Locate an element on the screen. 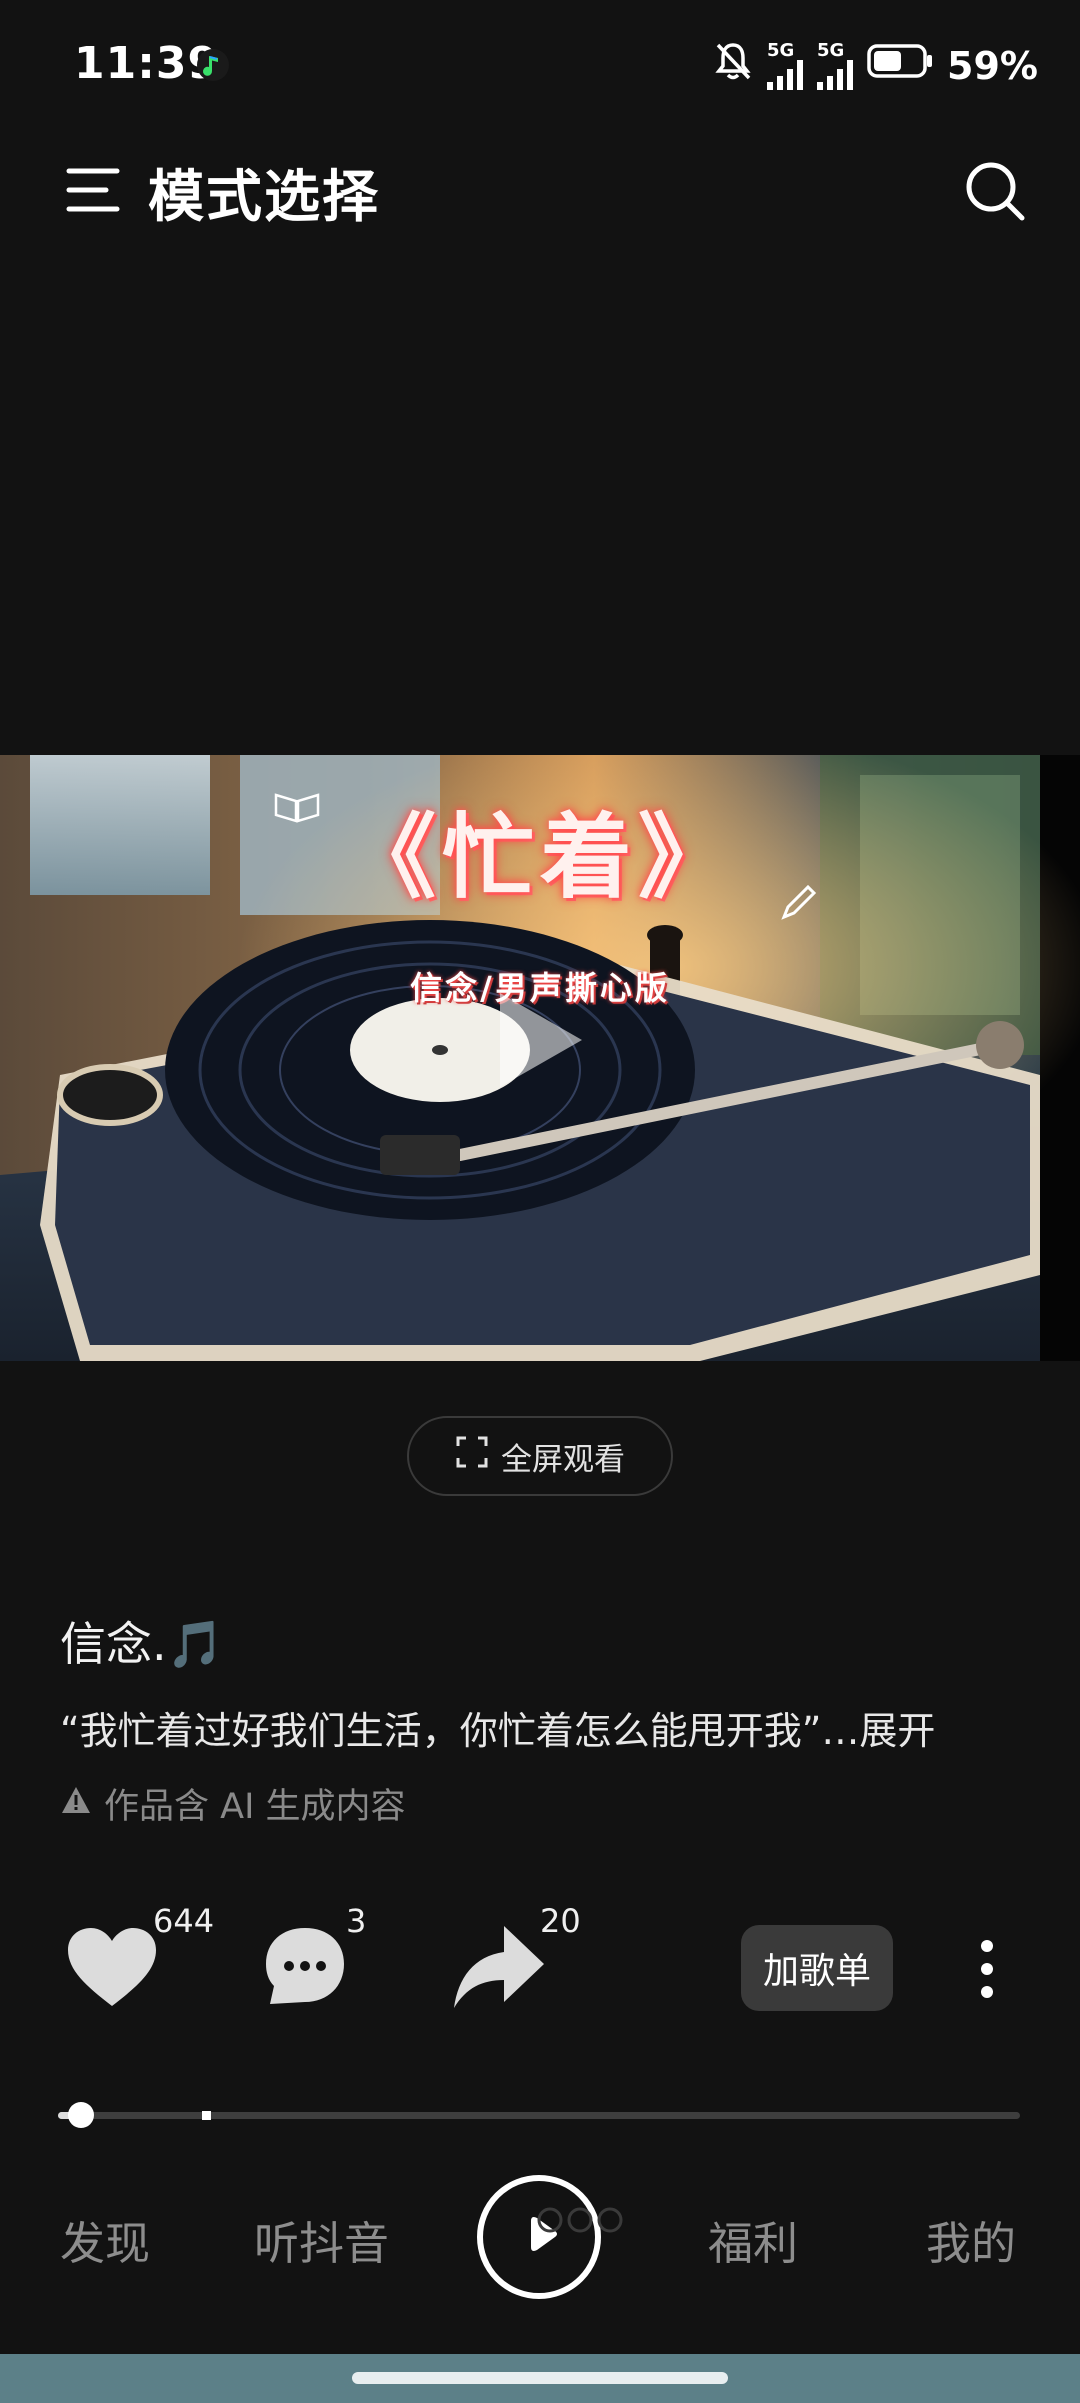 The width and height of the screenshot is (1080, 2403). nav-discover: 发现 is located at coordinates (105, 2239).